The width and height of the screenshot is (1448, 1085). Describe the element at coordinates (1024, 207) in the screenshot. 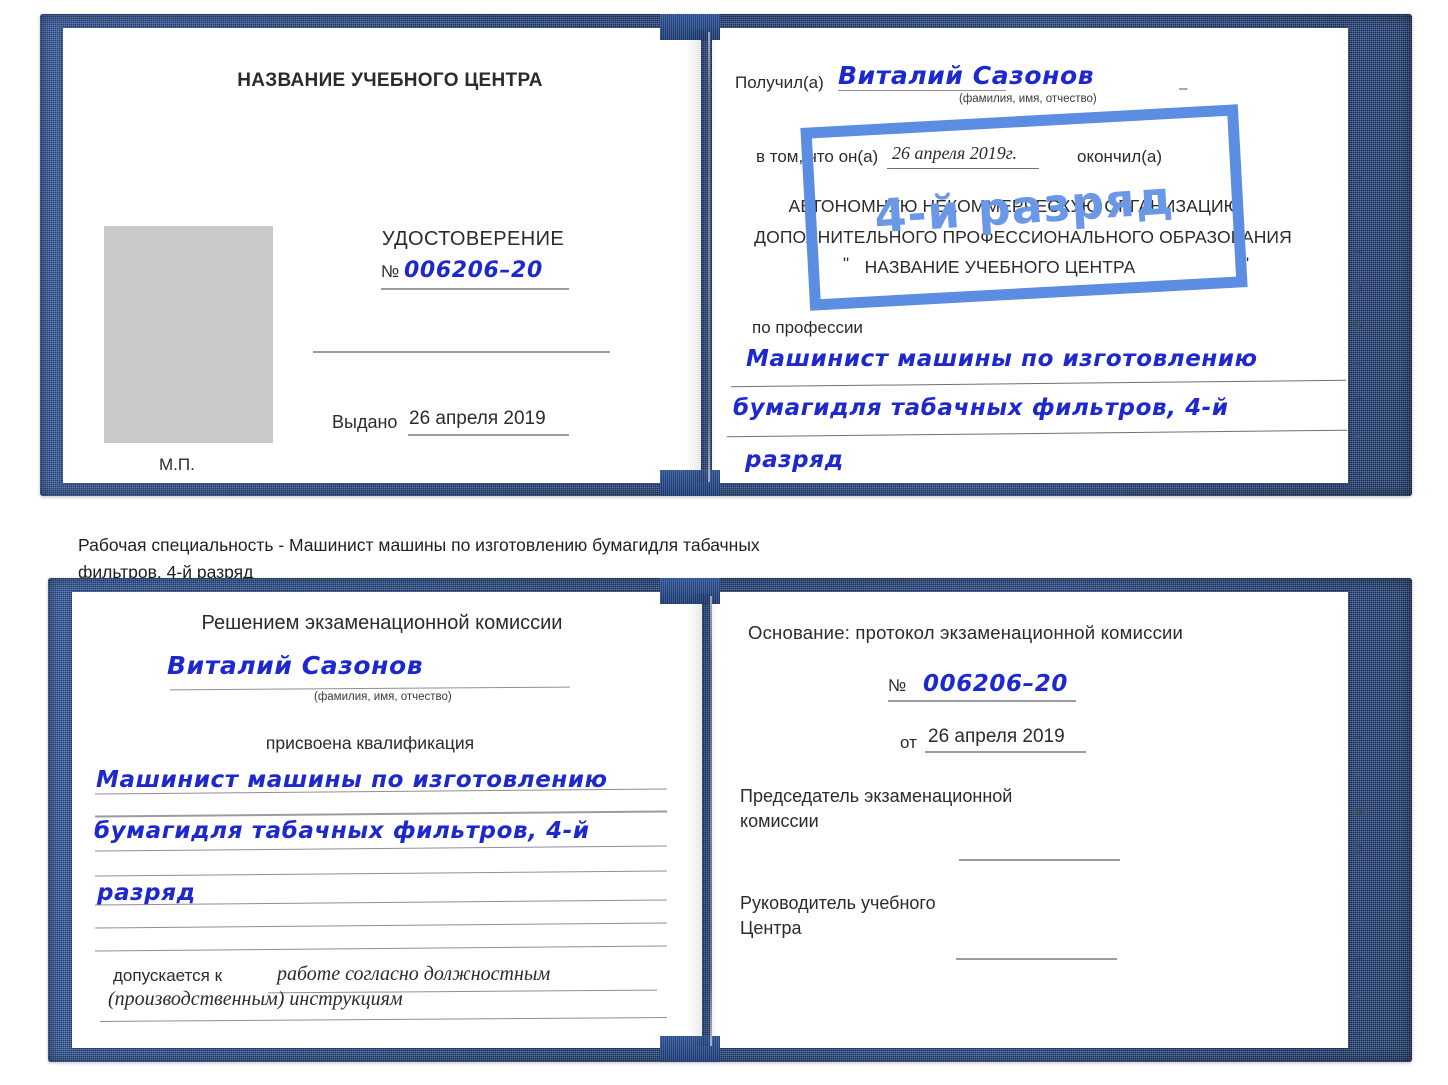

I see `rank-stamp: 4-й разряд` at that location.